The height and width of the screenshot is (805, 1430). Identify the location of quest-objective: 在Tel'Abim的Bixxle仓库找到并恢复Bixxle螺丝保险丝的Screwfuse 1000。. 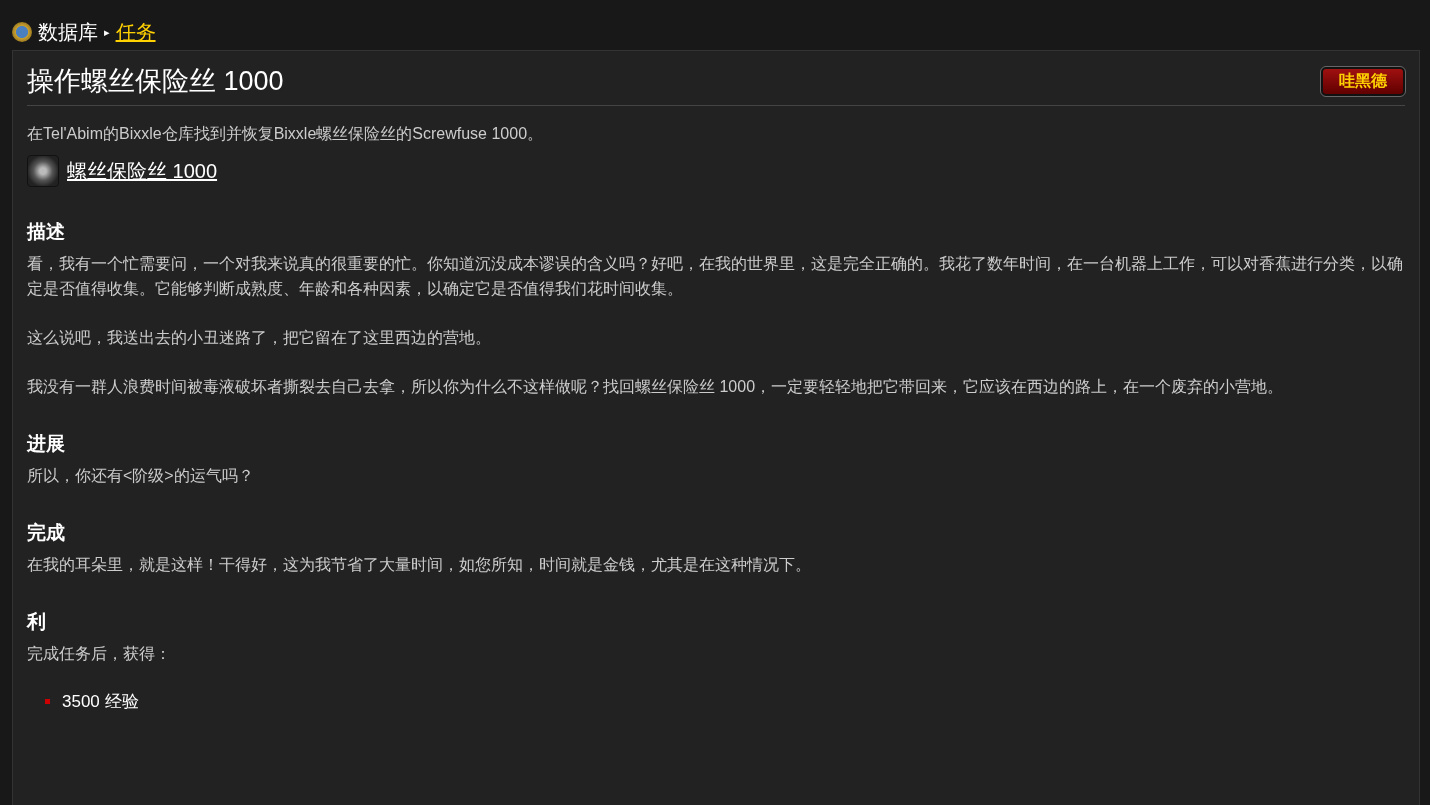
(286, 134).